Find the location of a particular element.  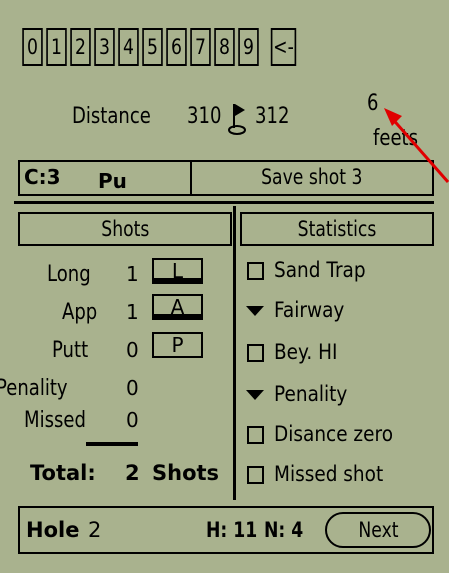

shot-count-app: 1 is located at coordinates (132, 312).